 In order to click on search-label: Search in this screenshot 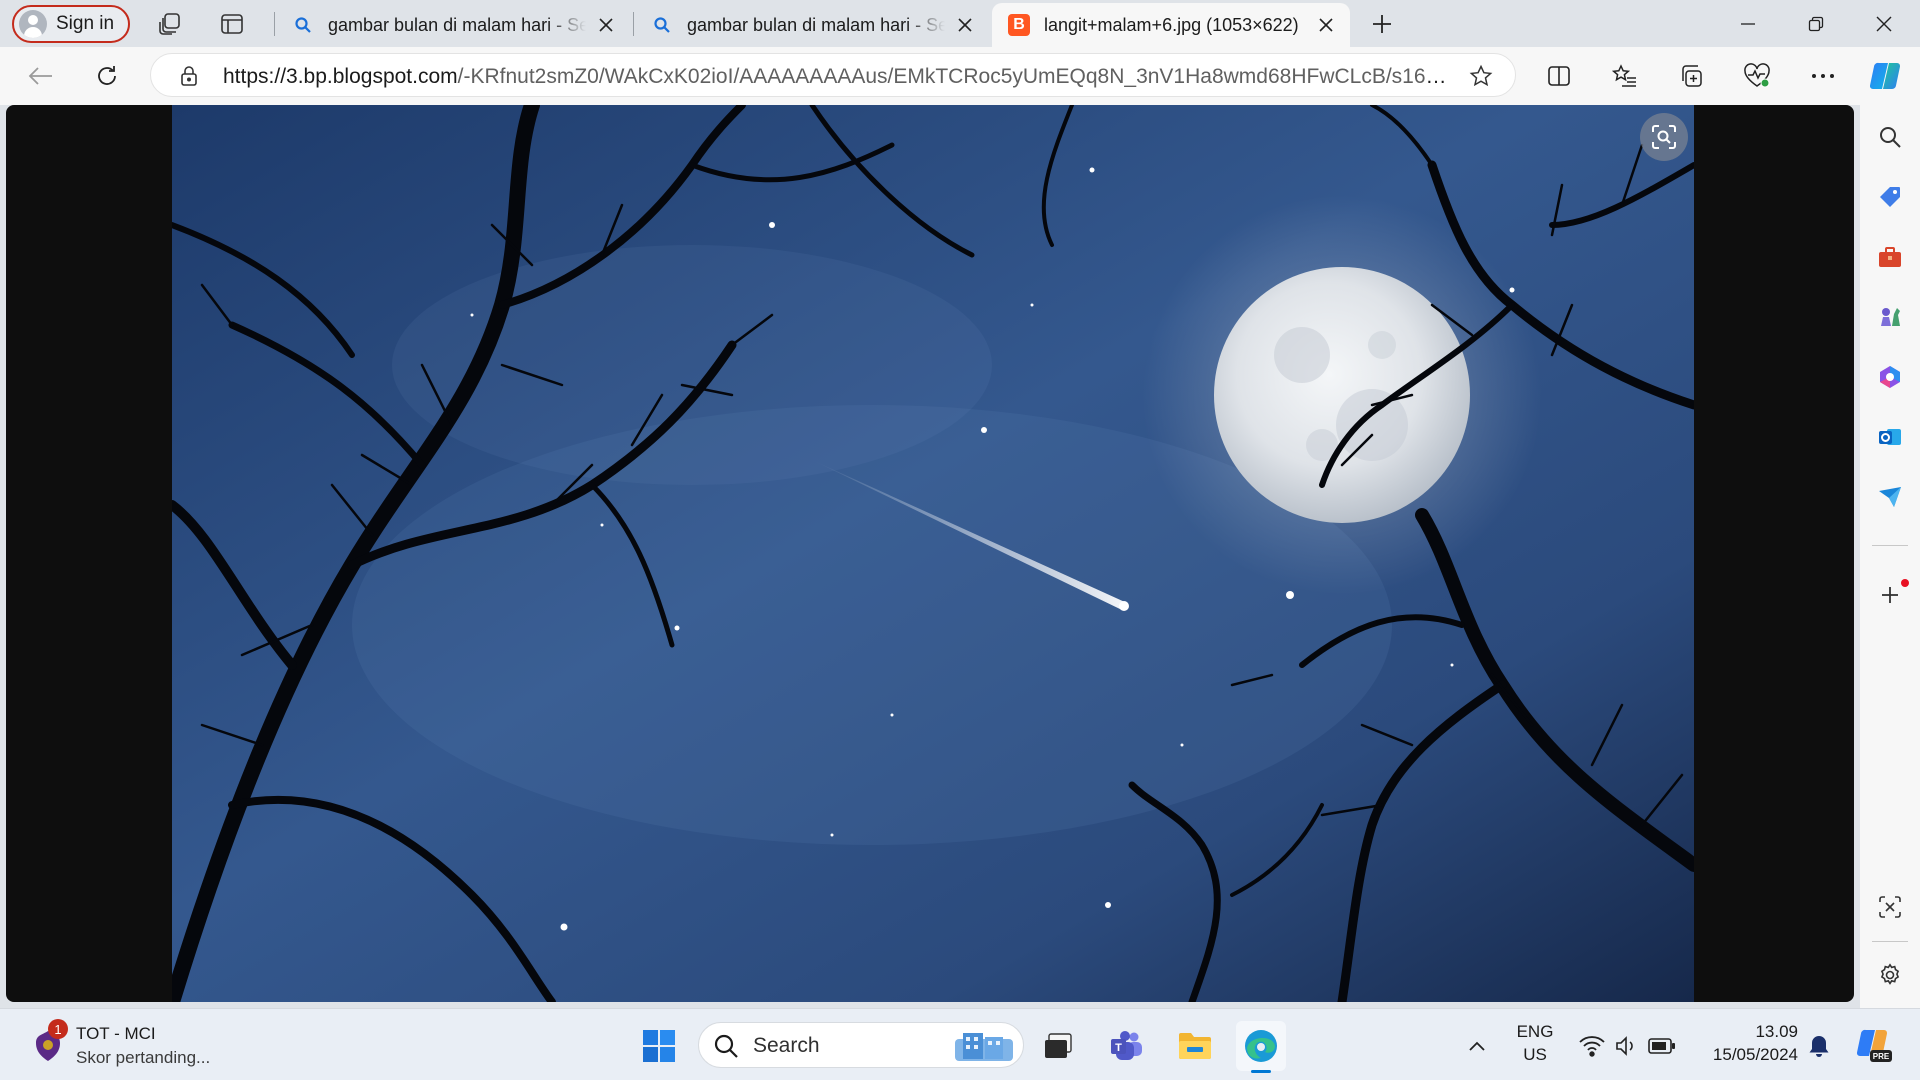, I will do `click(786, 1045)`.